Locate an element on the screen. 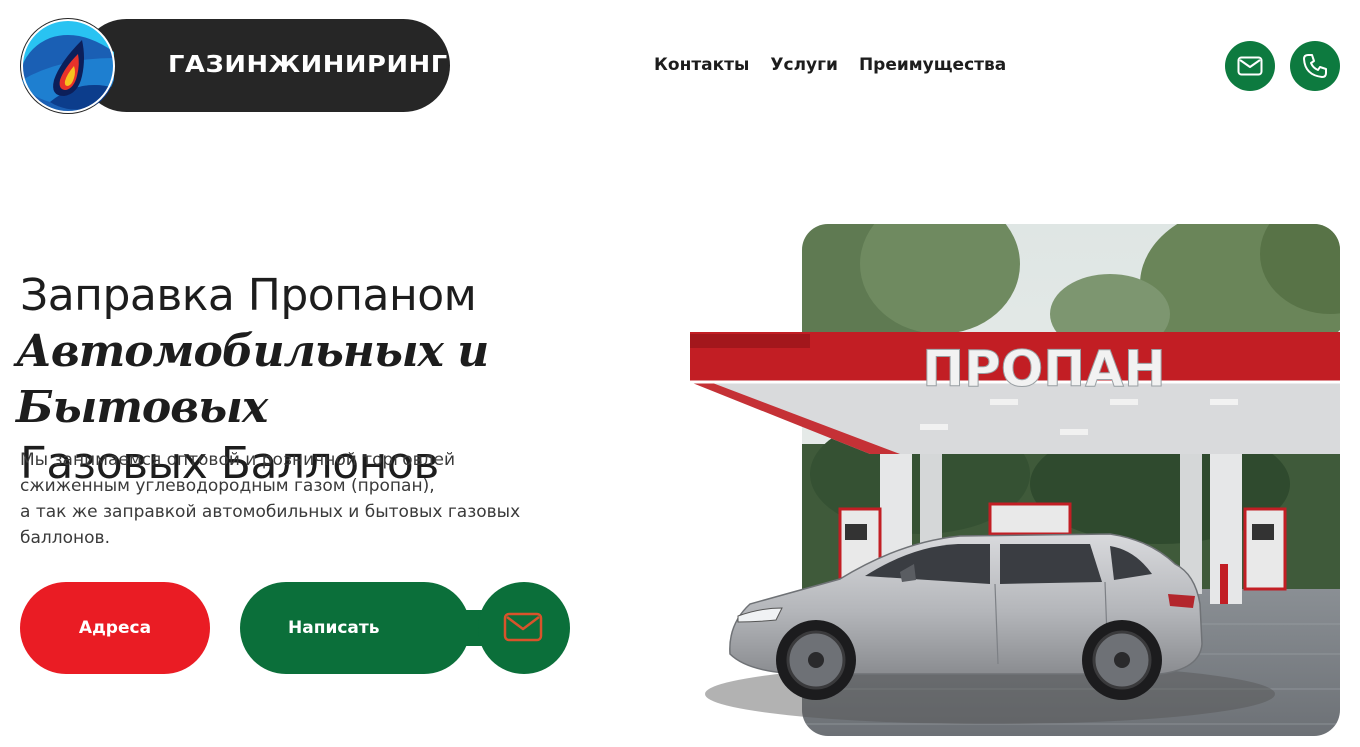 This screenshot has width=1360, height=747. hero-title-line2: Автомобильных и Бытовых is located at coordinates (252, 379).